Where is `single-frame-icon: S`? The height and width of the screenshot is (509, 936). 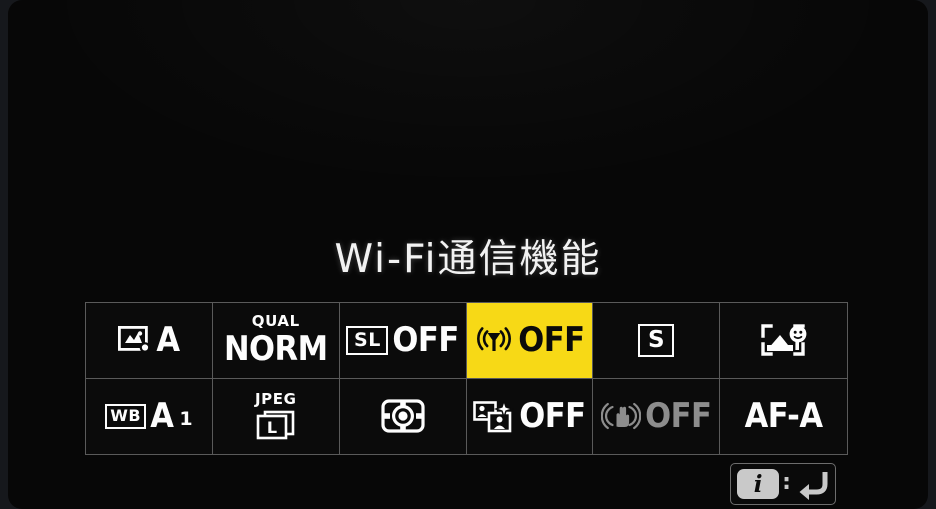 single-frame-icon: S is located at coordinates (656, 340).